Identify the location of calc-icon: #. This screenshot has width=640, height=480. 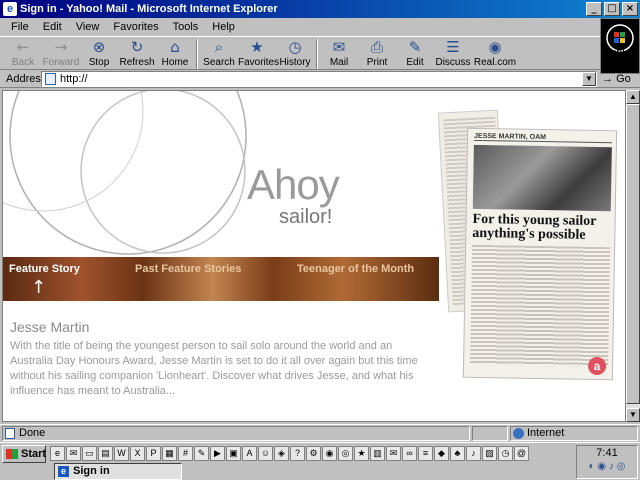
(185, 453).